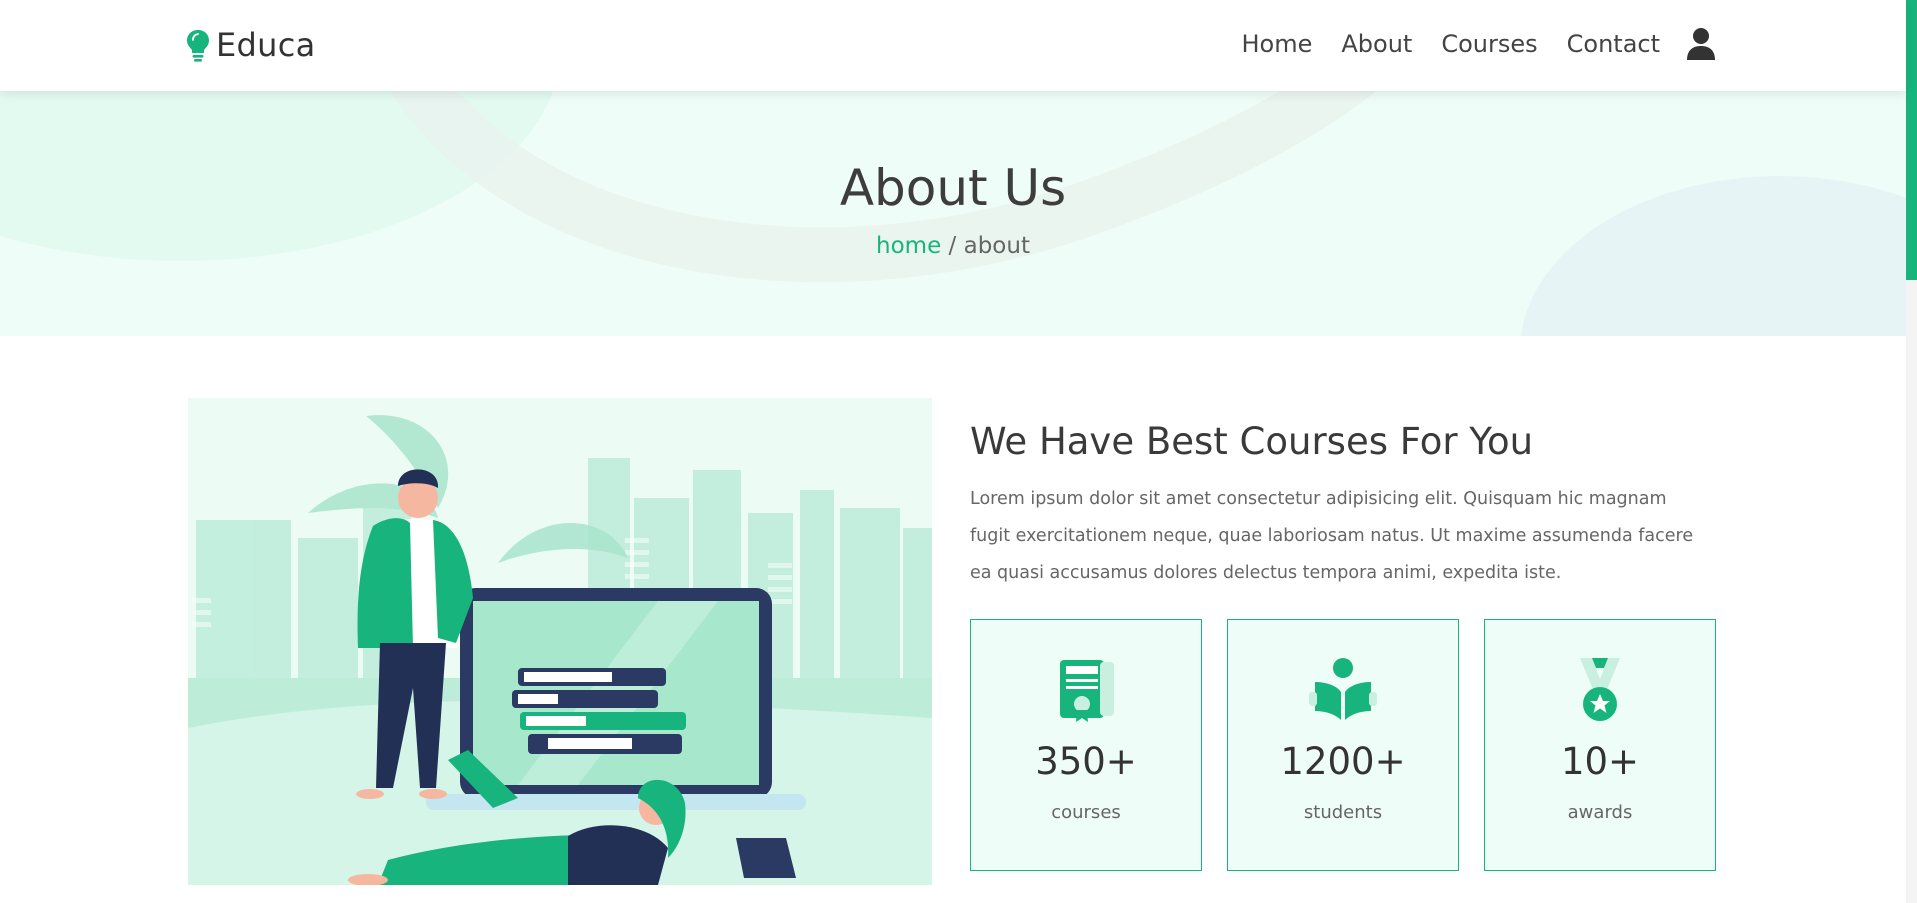  I want to click on scrollbar-thumb, so click(1911, 140).